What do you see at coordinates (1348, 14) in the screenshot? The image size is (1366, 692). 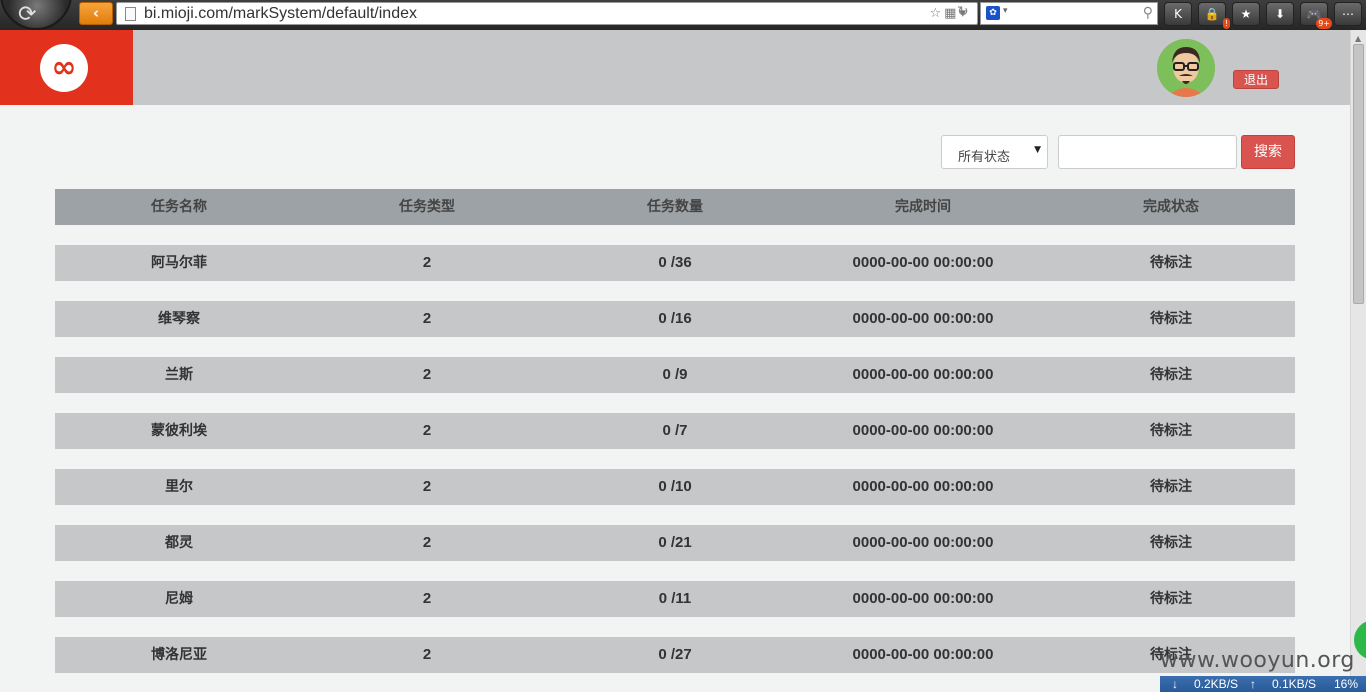 I see `more-button: ⋯` at bounding box center [1348, 14].